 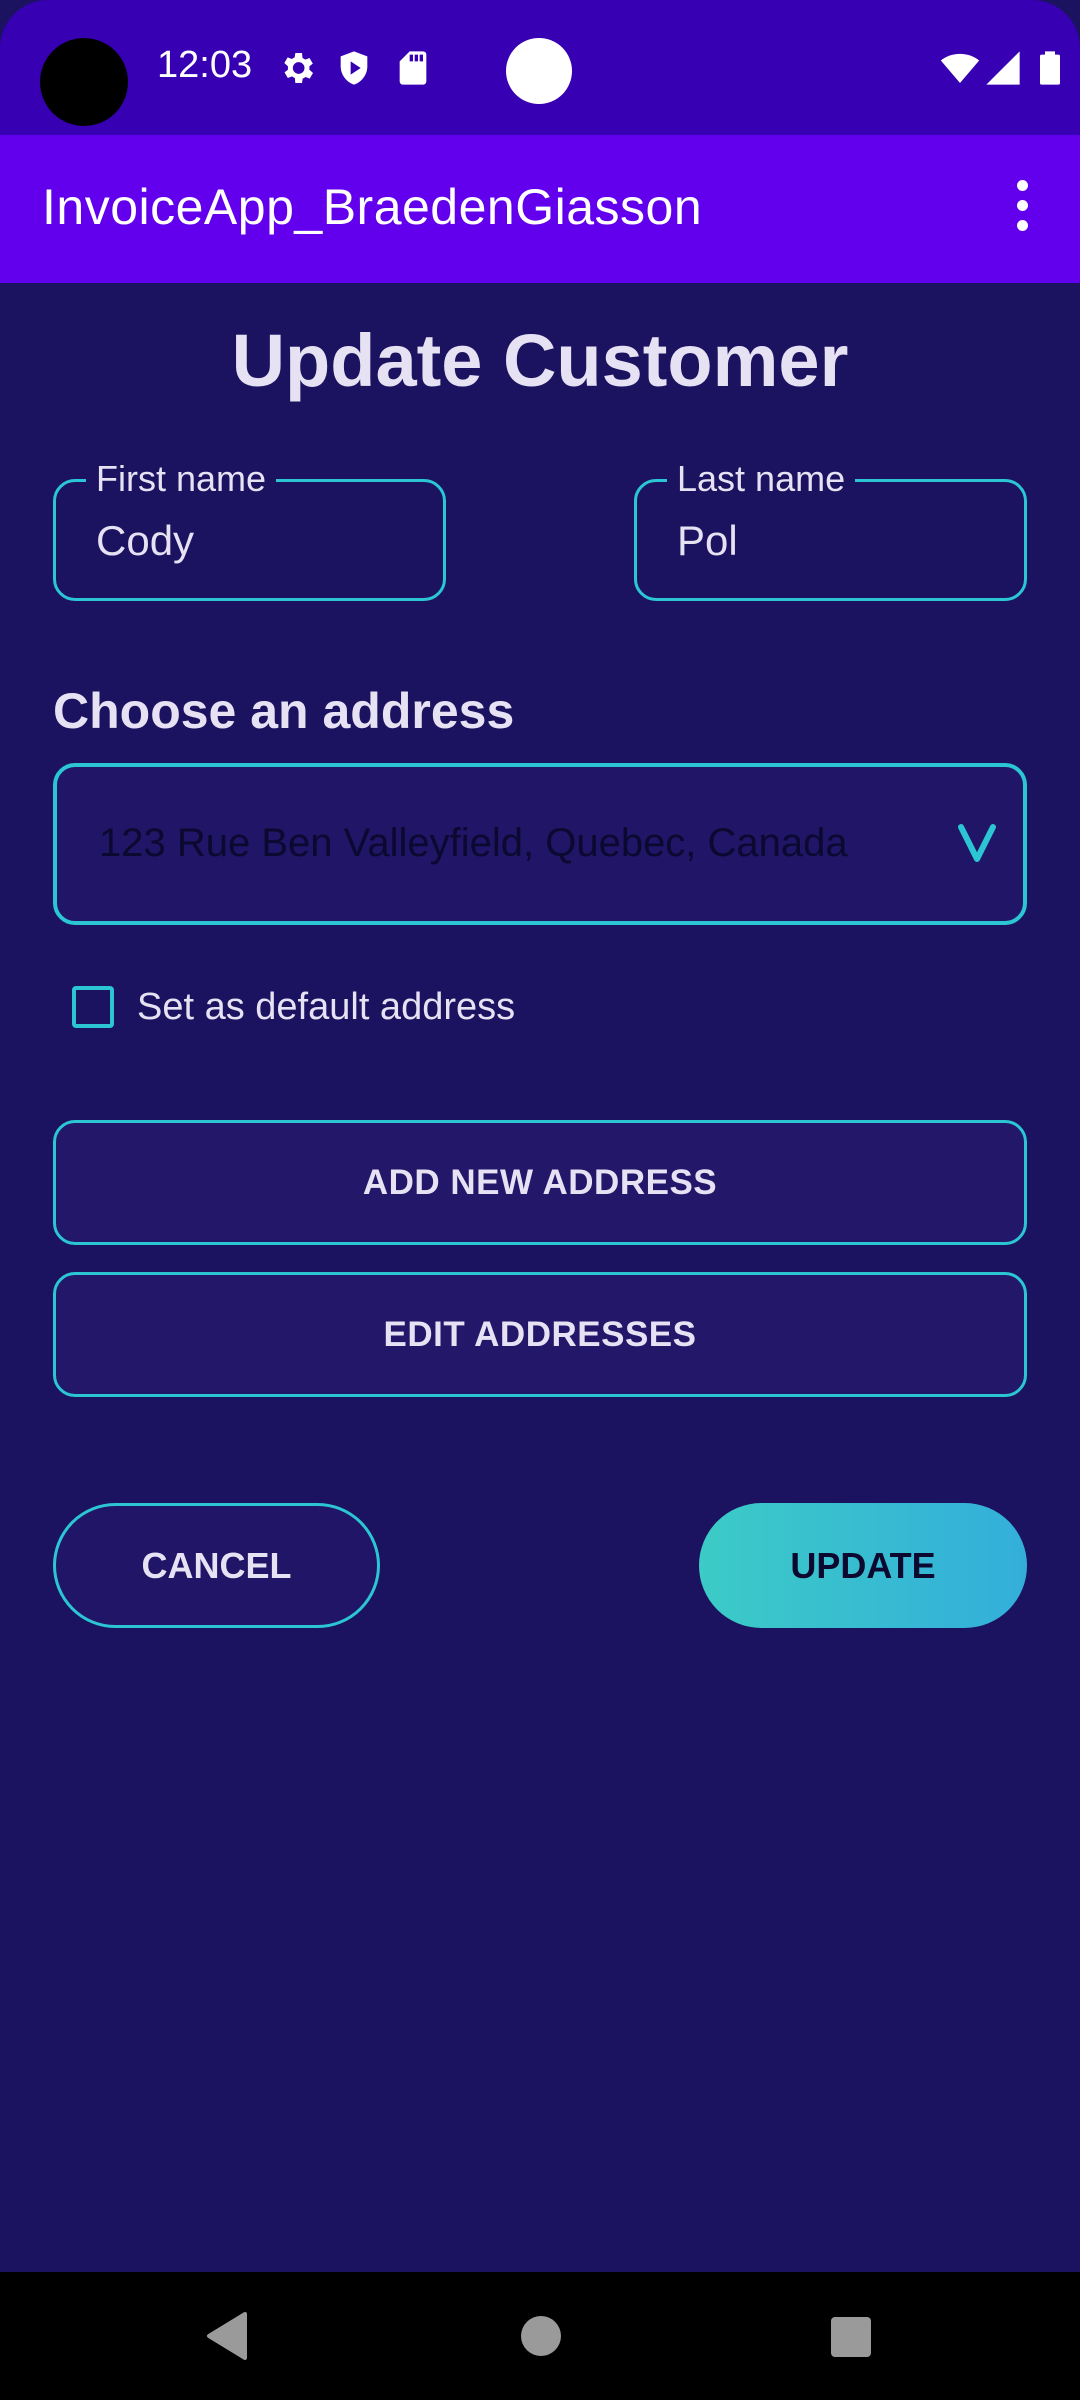 What do you see at coordinates (84, 82) in the screenshot?
I see `front-camera` at bounding box center [84, 82].